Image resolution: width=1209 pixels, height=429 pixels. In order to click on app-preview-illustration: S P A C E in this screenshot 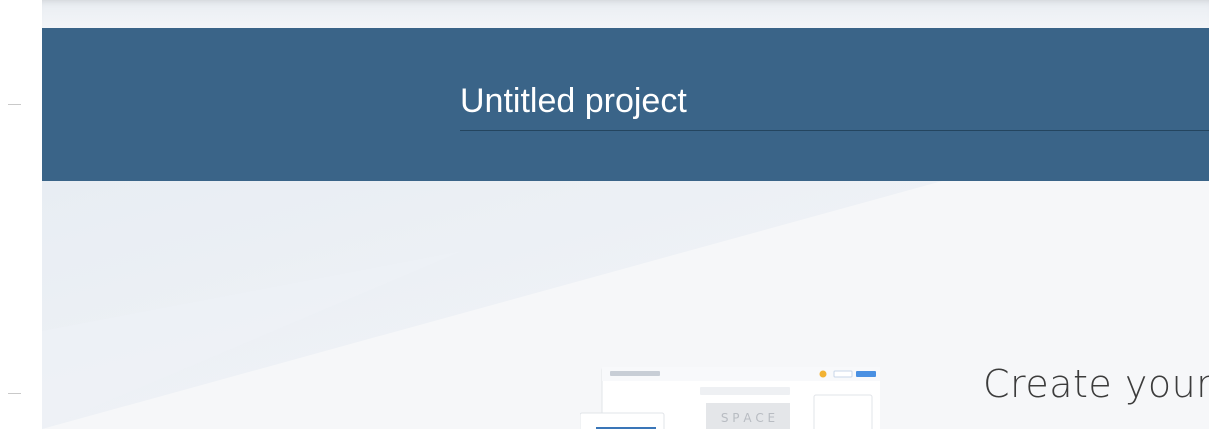, I will do `click(730, 398)`.